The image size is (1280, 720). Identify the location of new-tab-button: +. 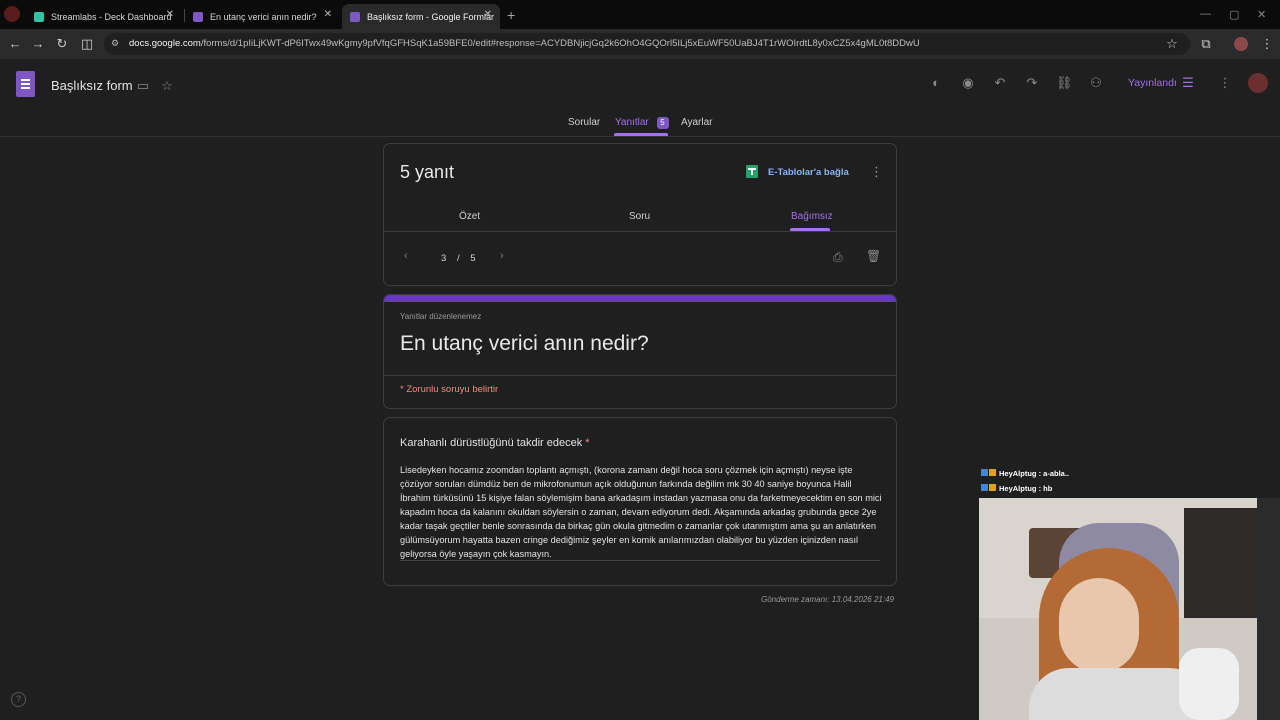
(511, 15).